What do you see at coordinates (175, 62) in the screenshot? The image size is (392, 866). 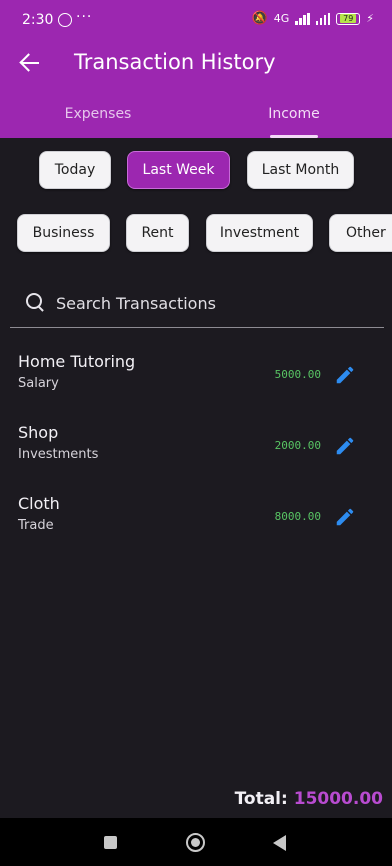 I see `page-title: Transaction History` at bounding box center [175, 62].